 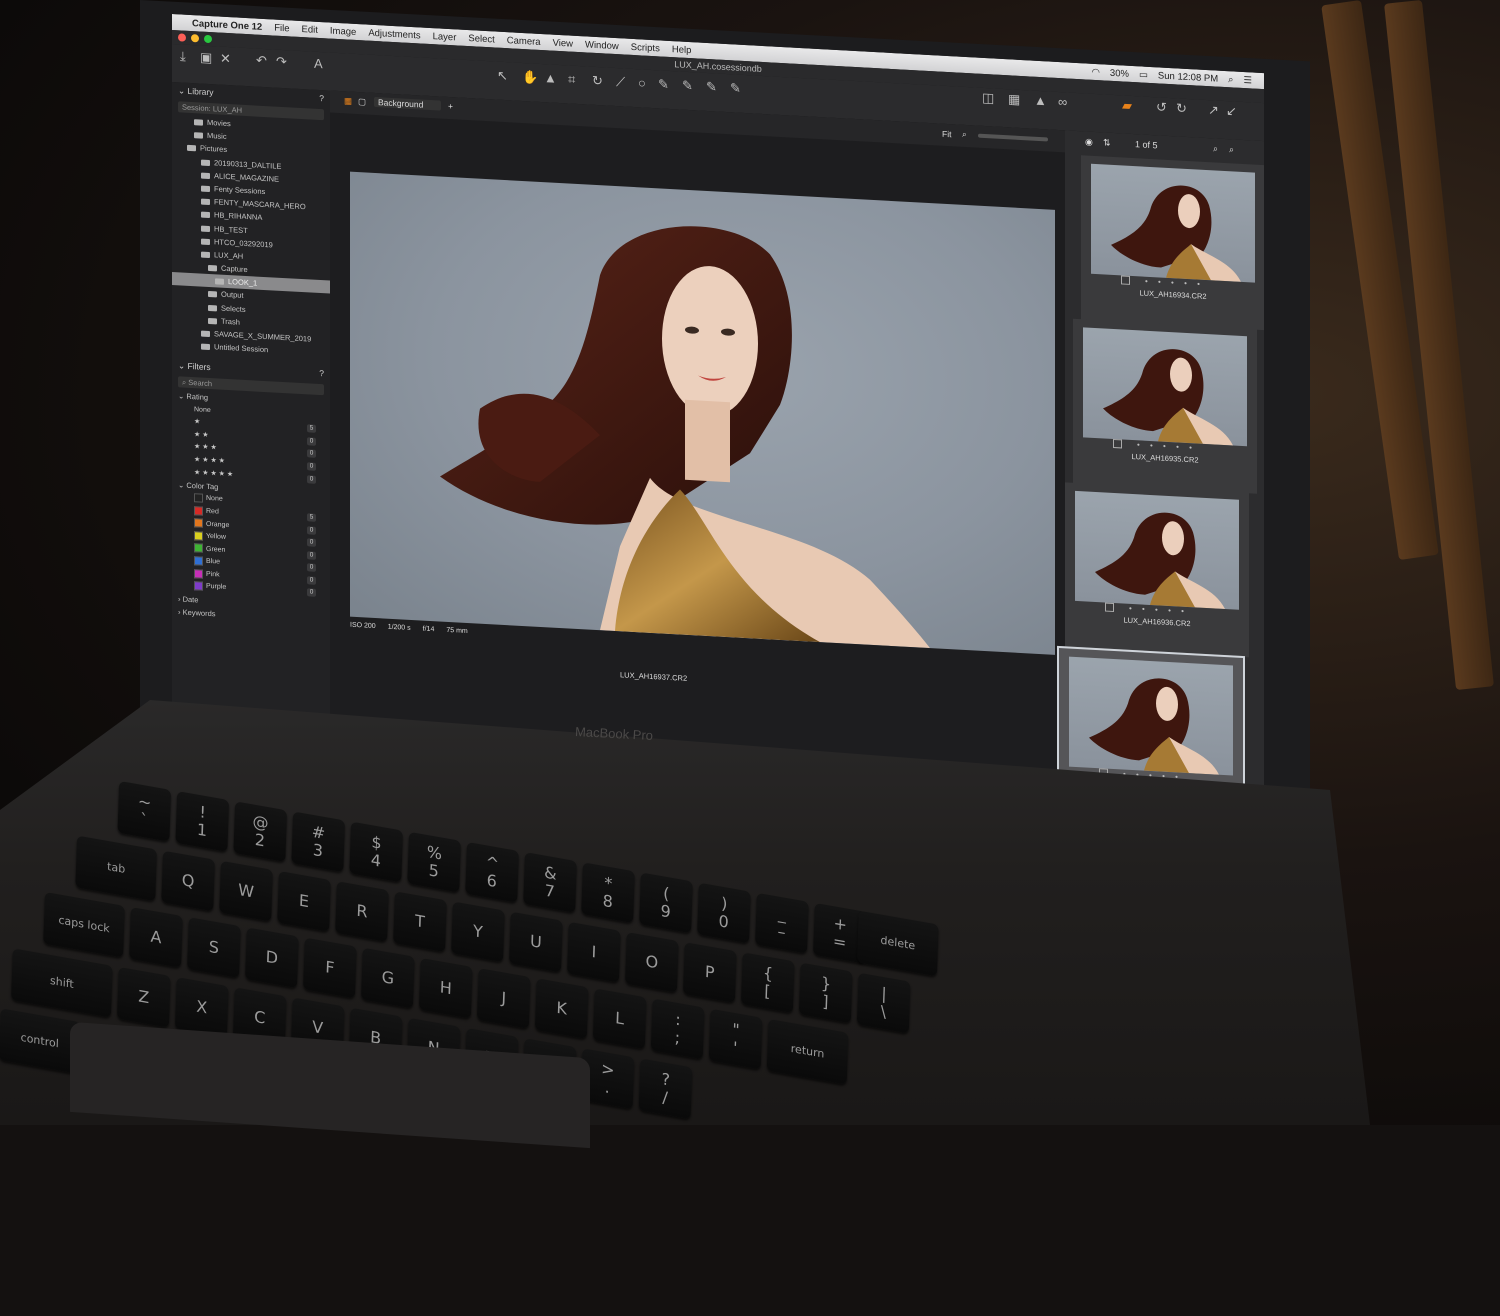 I want to click on menu-file: File, so click(x=281, y=28).